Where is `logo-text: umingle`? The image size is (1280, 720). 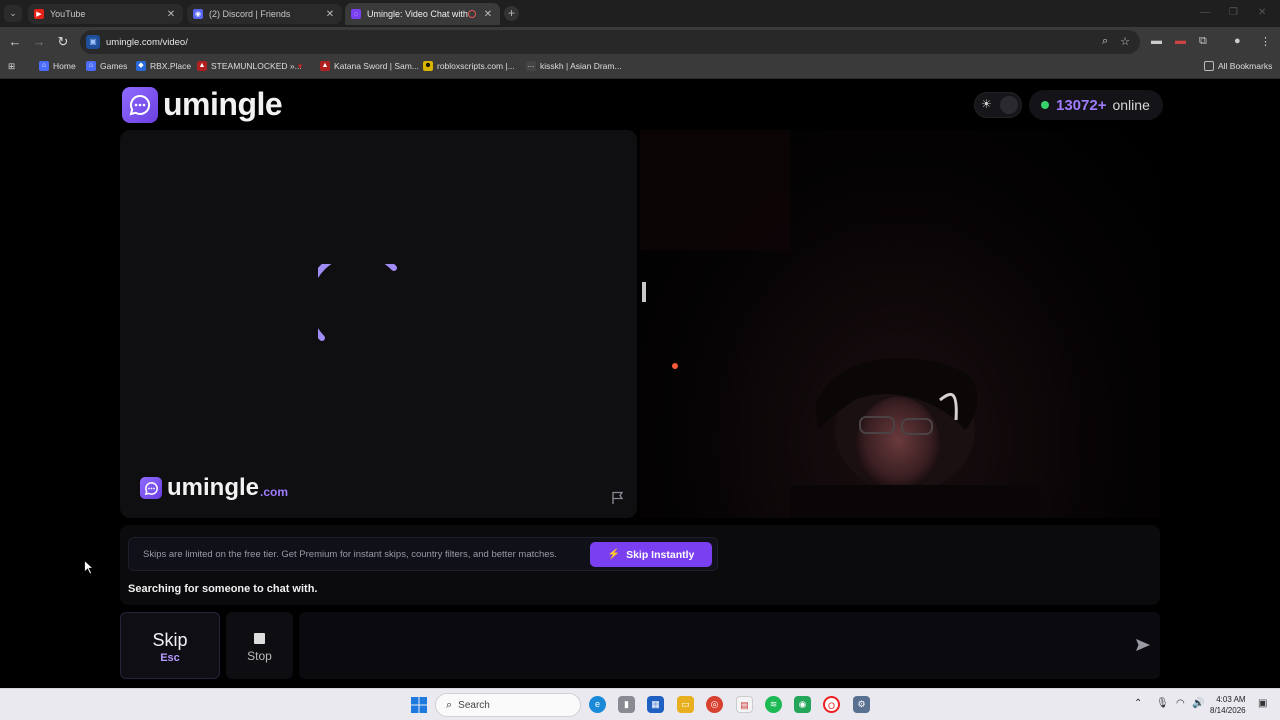
logo-text: umingle is located at coordinates (223, 104).